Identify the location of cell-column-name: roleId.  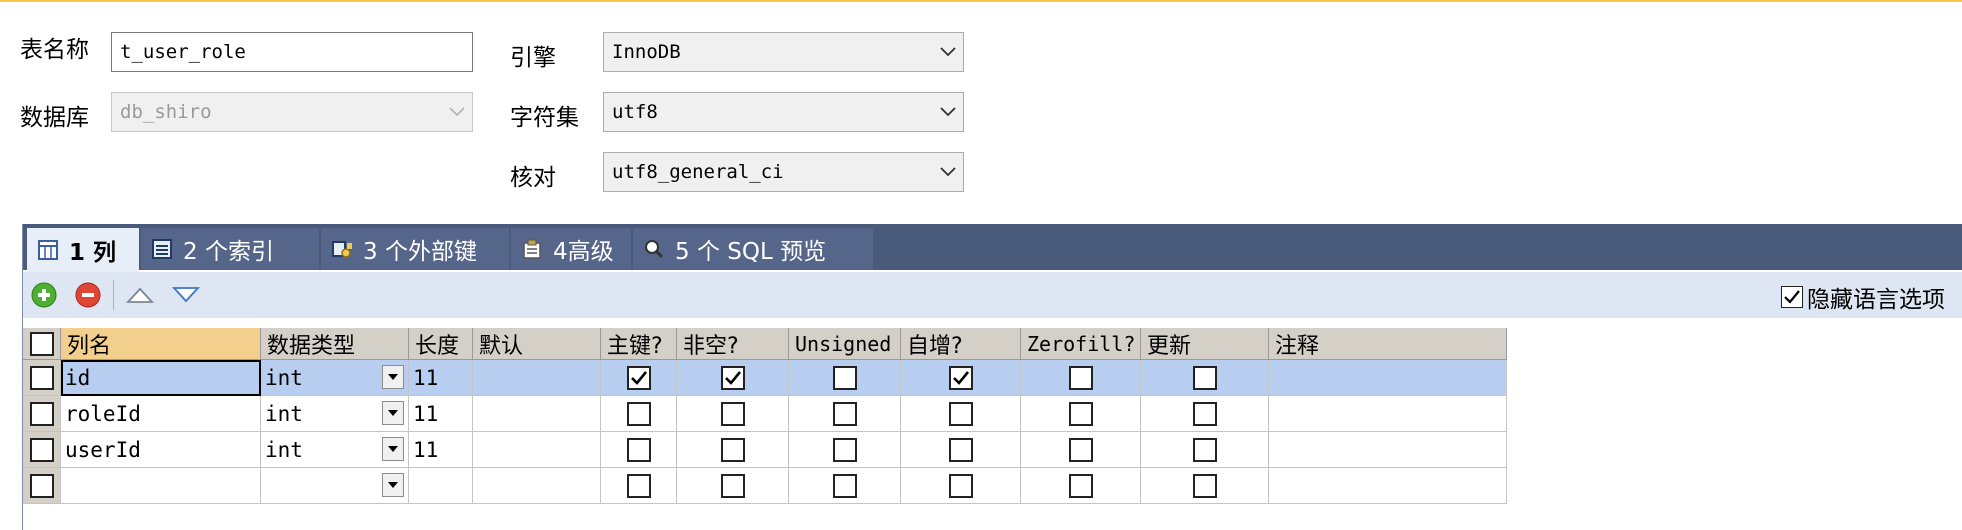
(161, 414).